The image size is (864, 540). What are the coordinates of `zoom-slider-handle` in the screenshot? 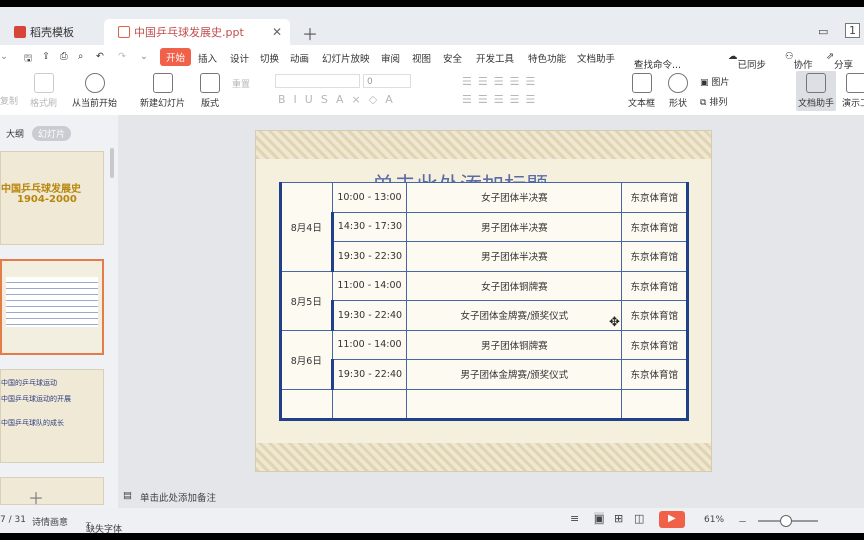 It's located at (786, 521).